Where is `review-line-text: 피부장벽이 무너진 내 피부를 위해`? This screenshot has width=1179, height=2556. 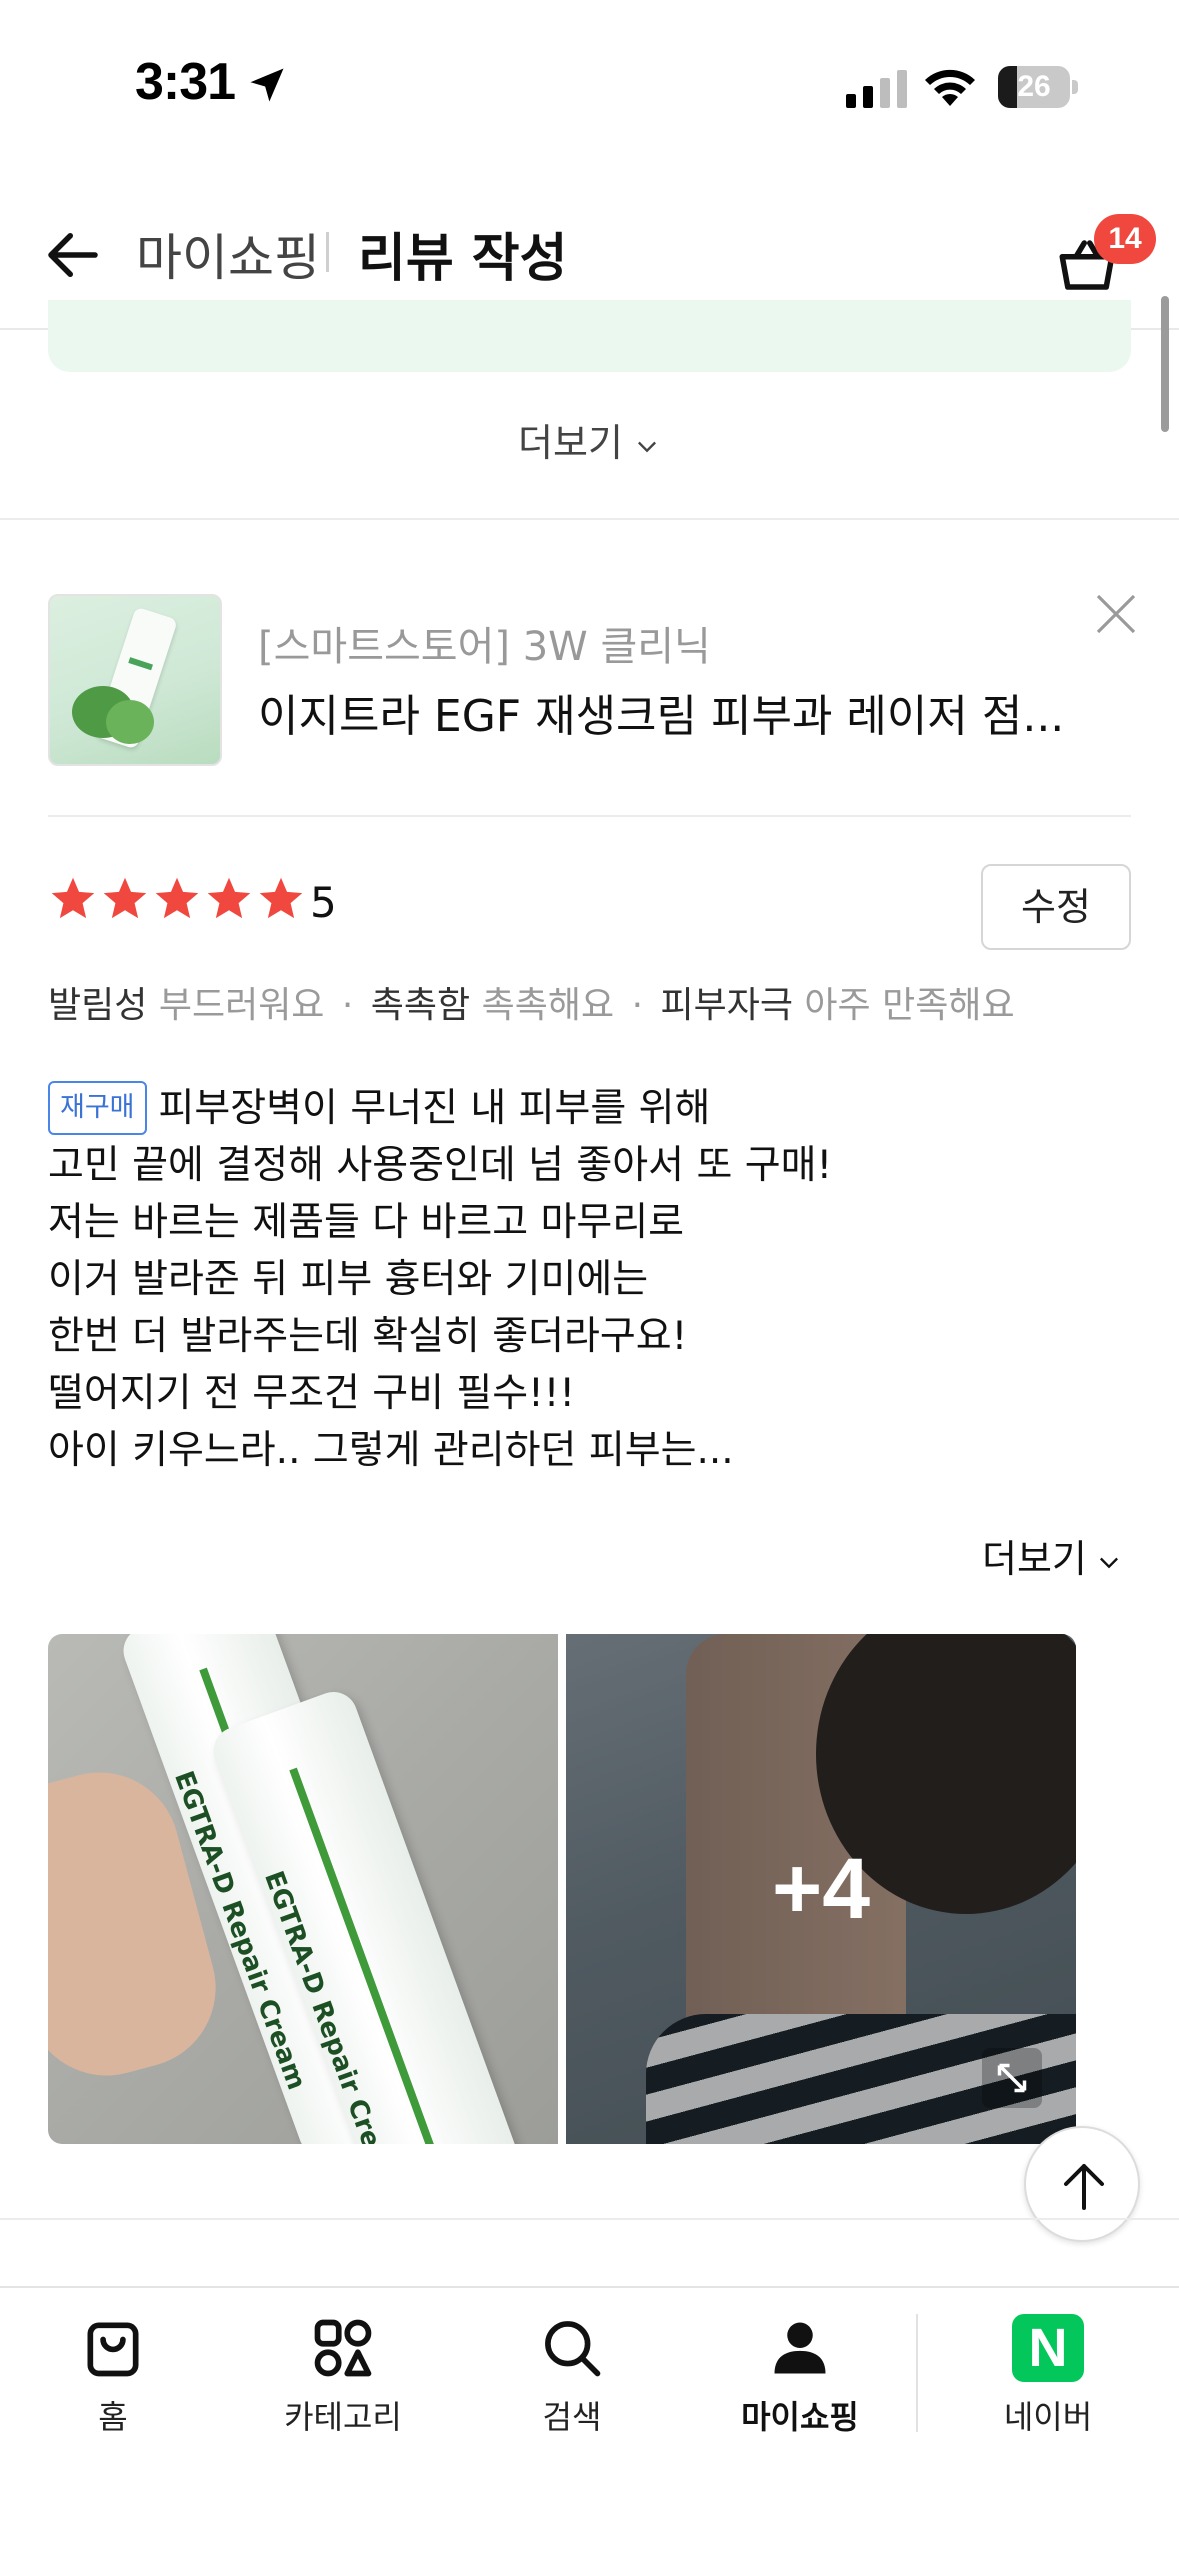
review-line-text: 피부장벽이 무너진 내 피부를 위해 is located at coordinates (434, 1108).